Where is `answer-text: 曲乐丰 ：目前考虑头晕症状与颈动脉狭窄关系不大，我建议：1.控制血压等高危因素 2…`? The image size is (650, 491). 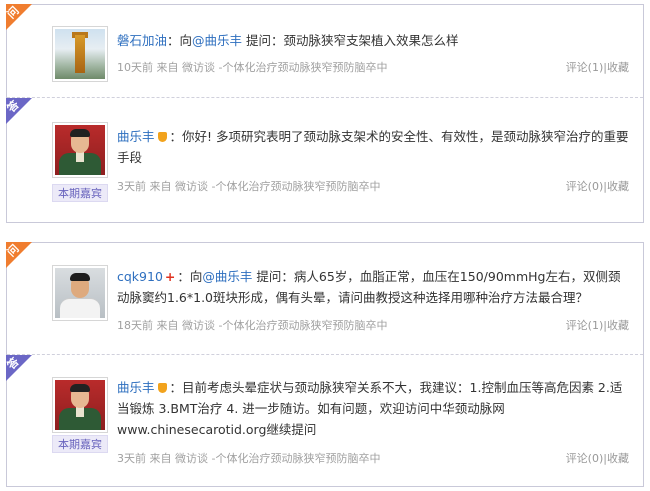
answer-text: 曲乐丰 ：目前考虑头晕症状与颈动脉狭窄关系不大，我建议：1.控制血压等高危因素 2… is located at coordinates (373, 408).